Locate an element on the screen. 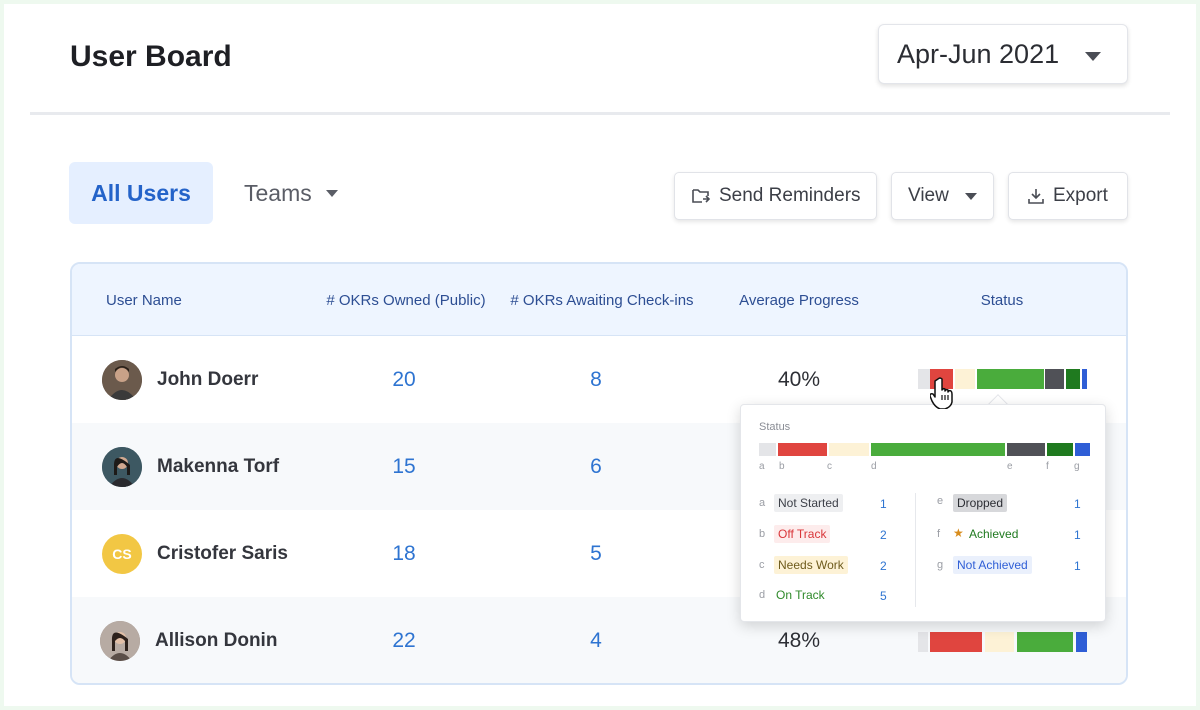 The image size is (1200, 710). legend-badge-achieved: ★ Achieved is located at coordinates (987, 534).